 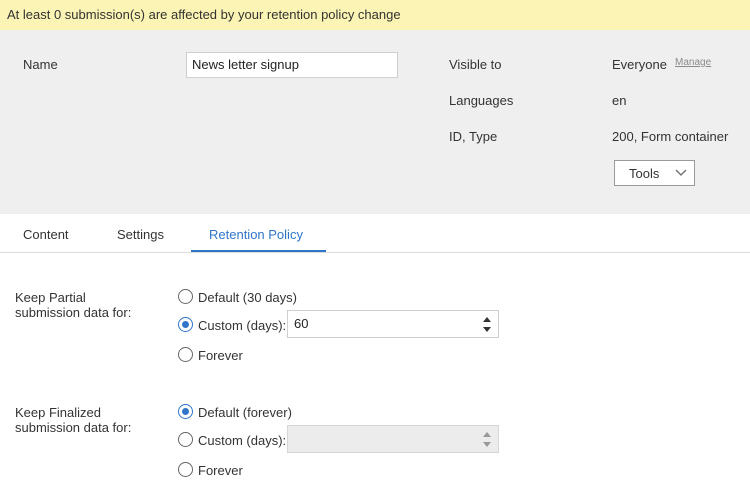 What do you see at coordinates (475, 64) in the screenshot?
I see `visible-to-label: Visible to` at bounding box center [475, 64].